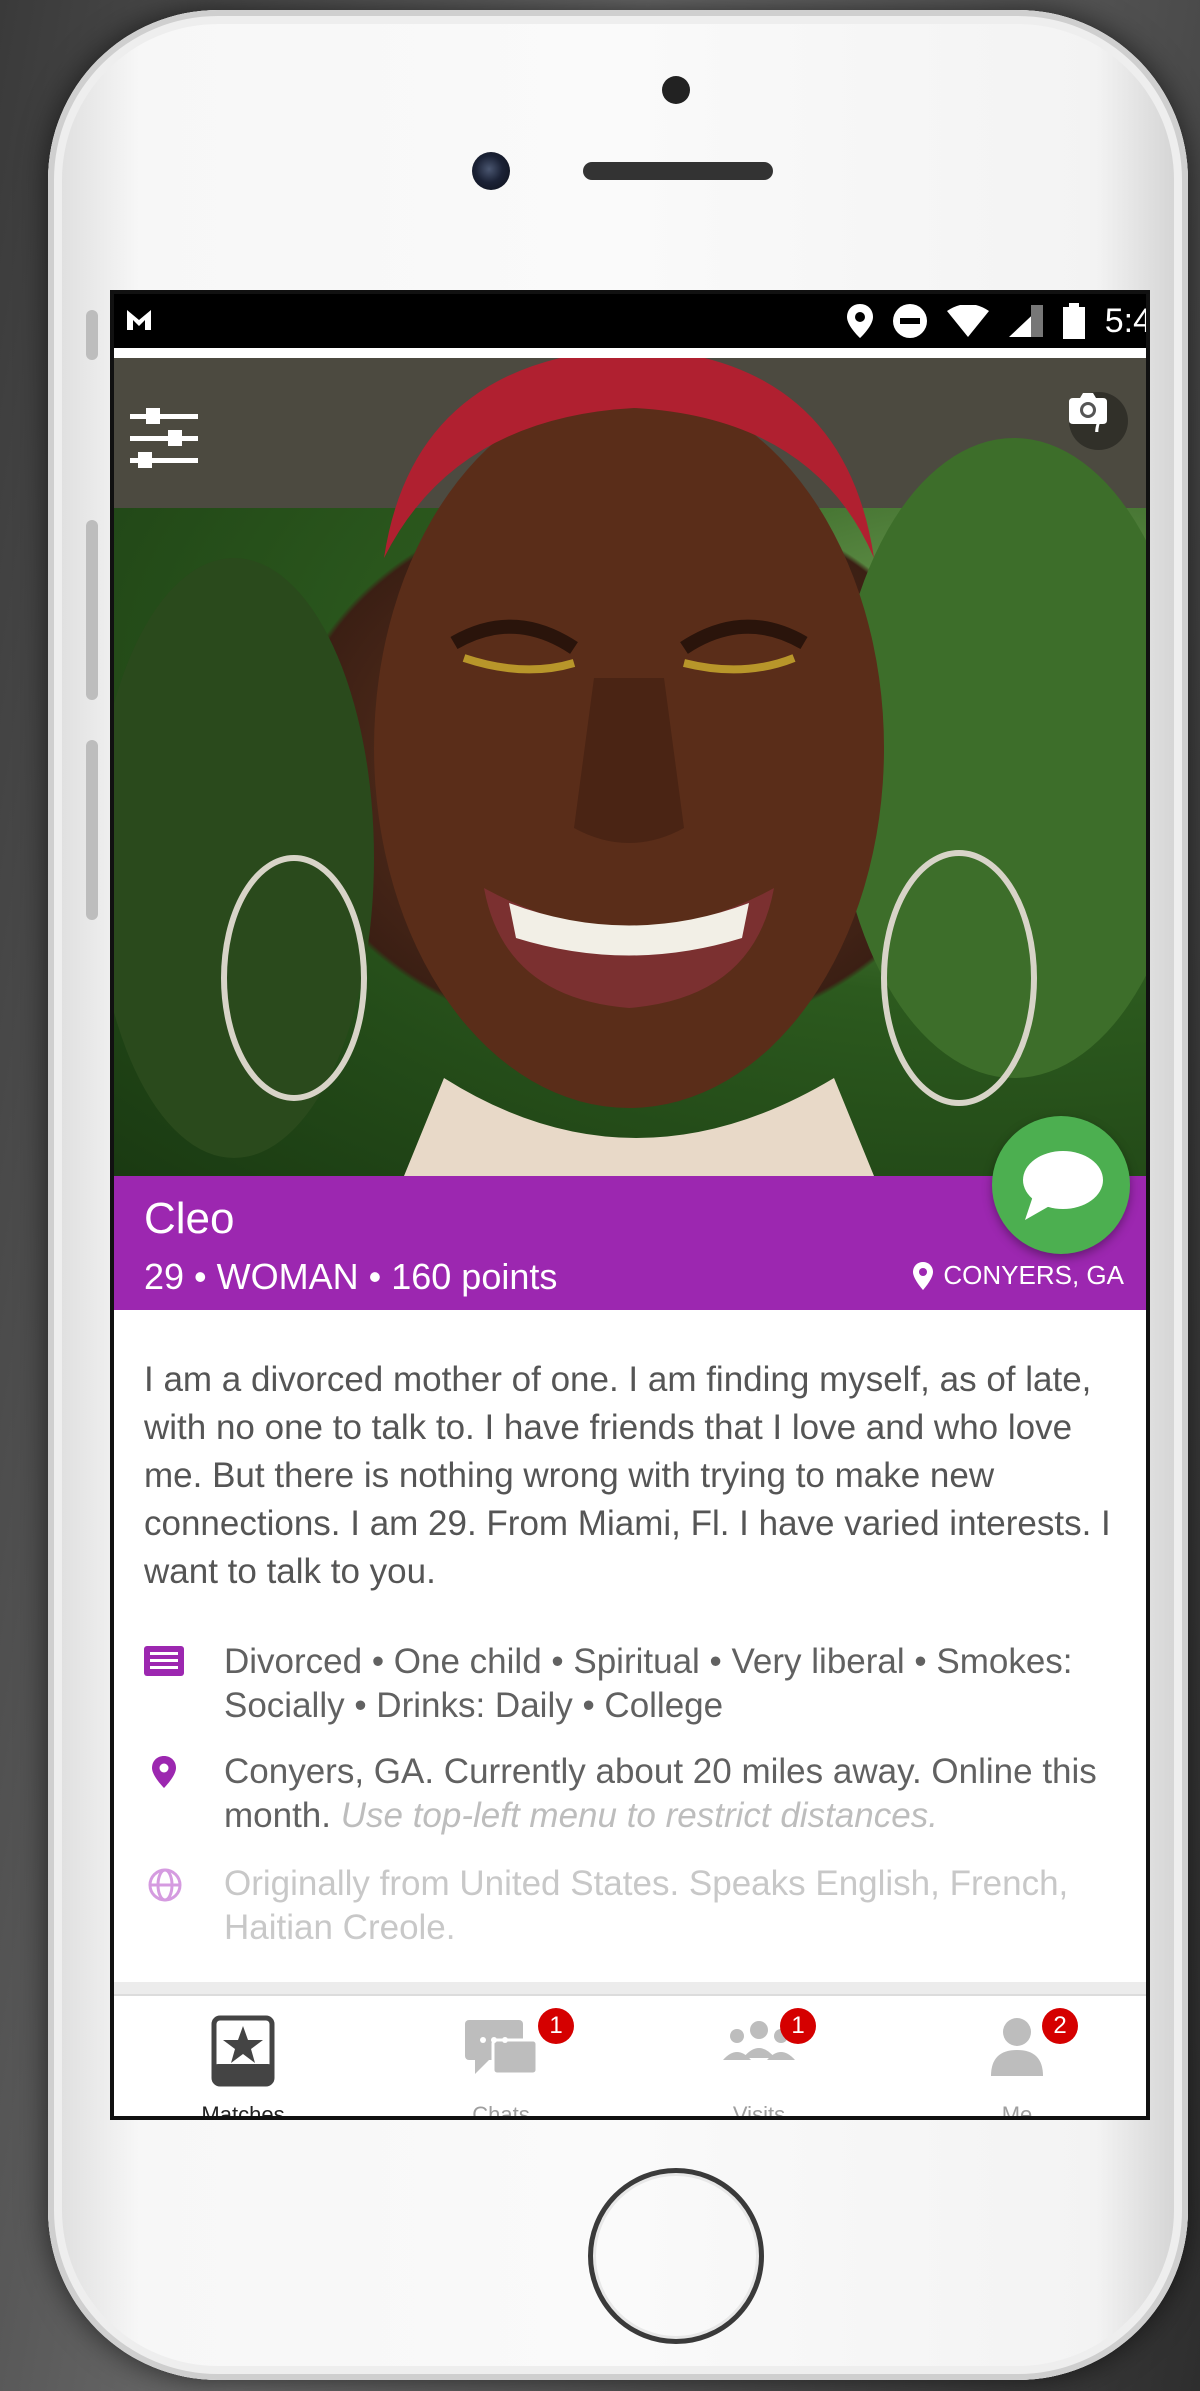 The height and width of the screenshot is (2391, 1200). I want to click on mute-switch, so click(92, 335).